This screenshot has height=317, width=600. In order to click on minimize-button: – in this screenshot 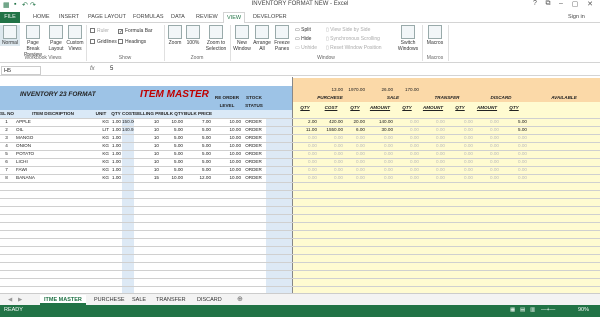, I will do `click(561, 5)`.